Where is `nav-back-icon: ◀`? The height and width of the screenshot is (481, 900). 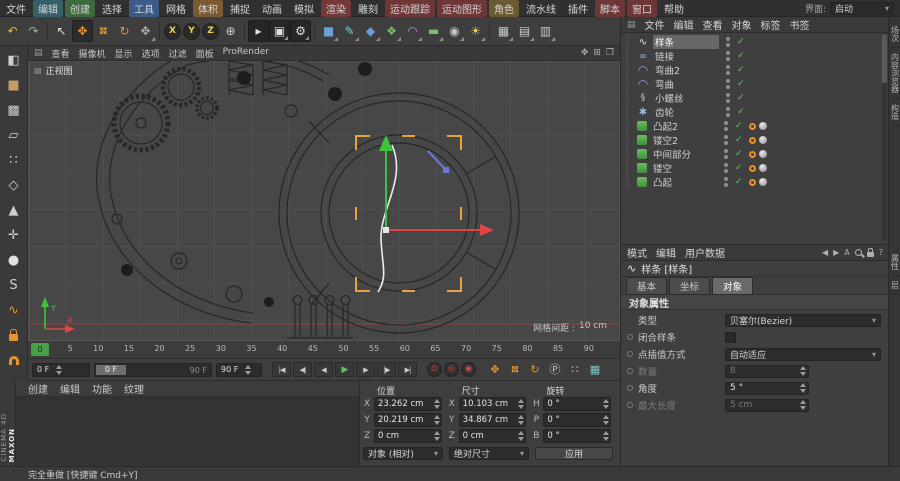
nav-back-icon: ◀ is located at coordinates (825, 252).